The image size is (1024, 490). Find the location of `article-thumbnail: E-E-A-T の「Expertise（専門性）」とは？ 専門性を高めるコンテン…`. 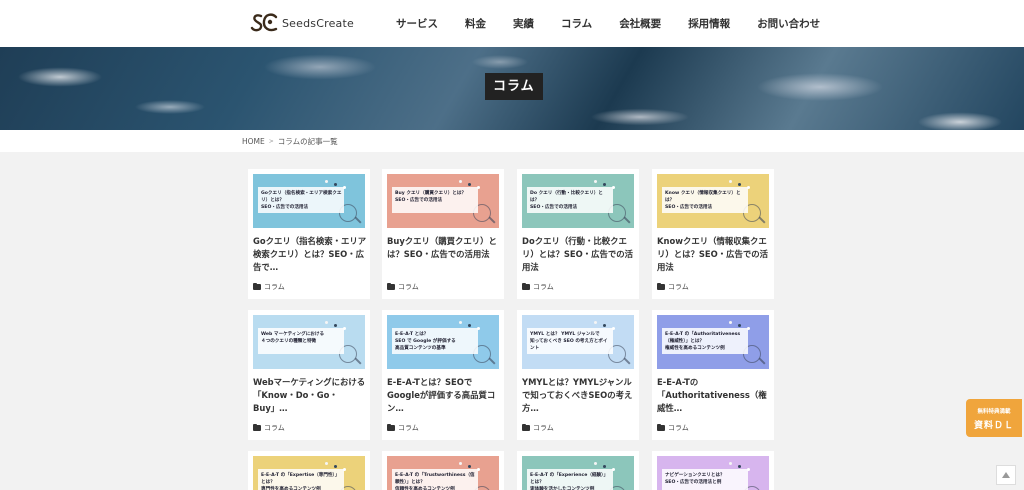

article-thumbnail: E-E-A-T の「Expertise（専門性）」とは？ 専門性を高めるコンテン… is located at coordinates (309, 473).